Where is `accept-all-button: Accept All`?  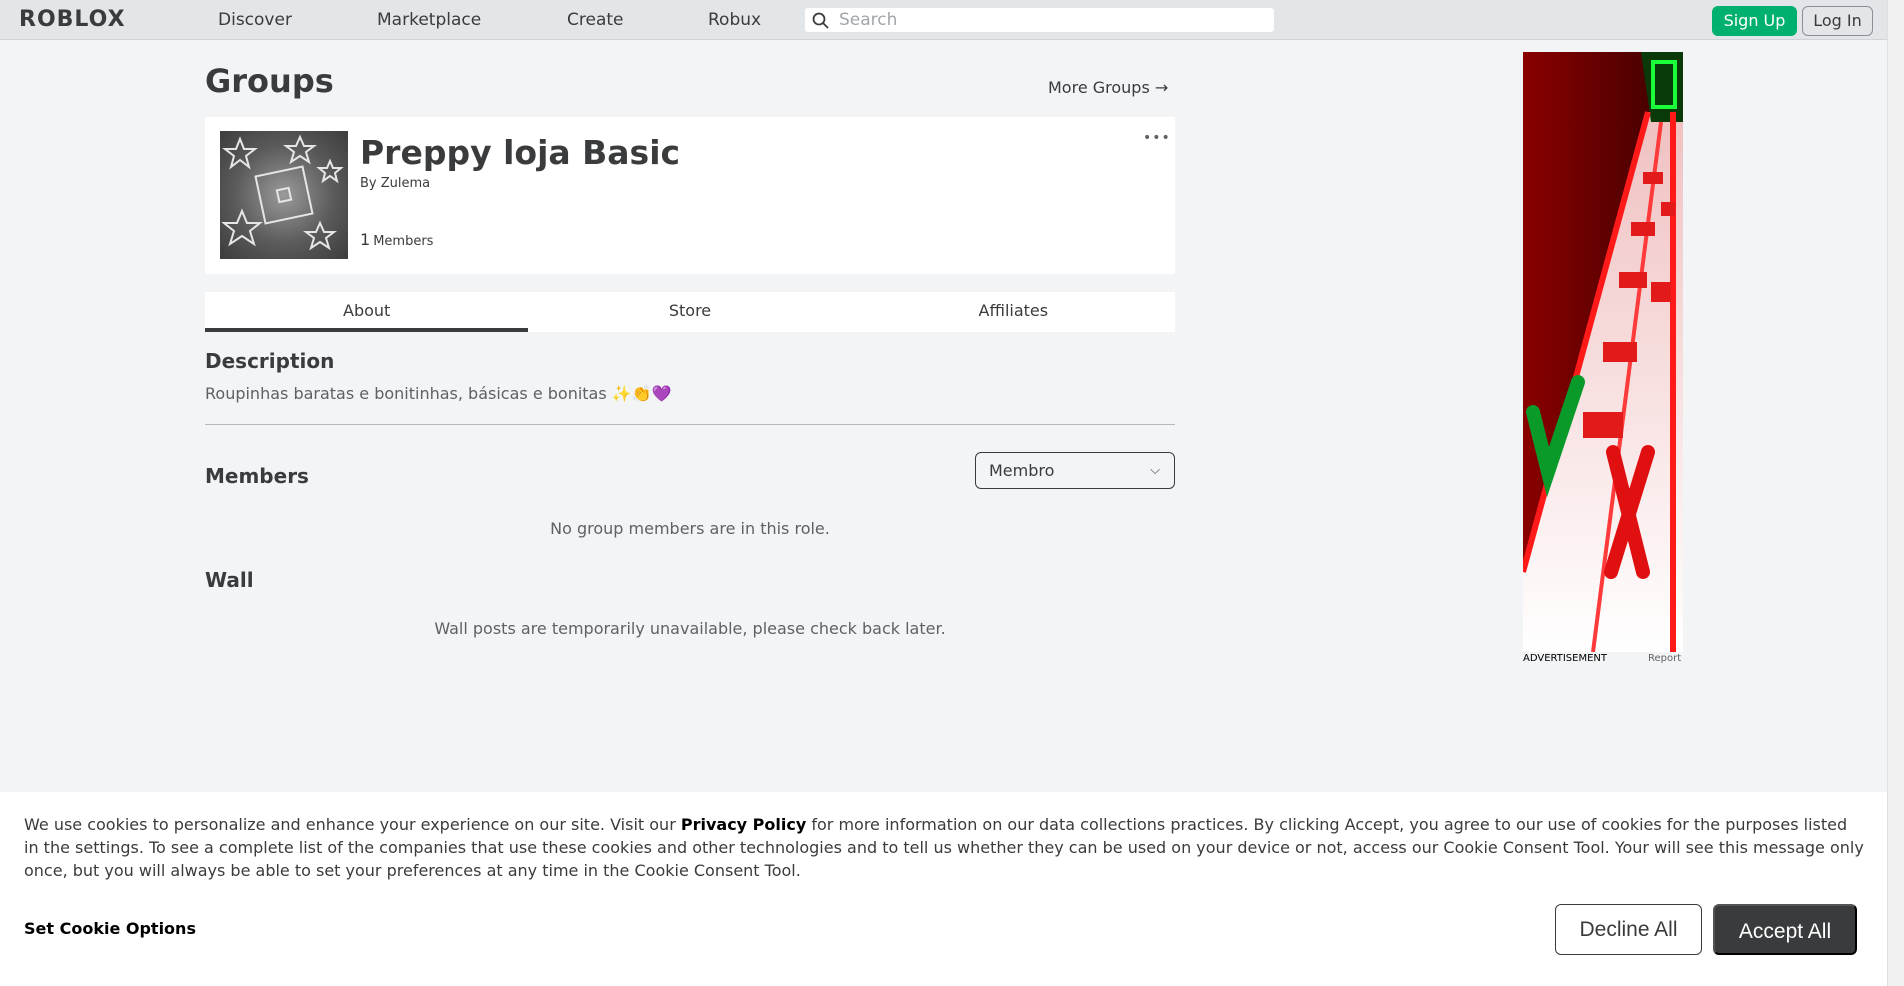 accept-all-button: Accept All is located at coordinates (1785, 929).